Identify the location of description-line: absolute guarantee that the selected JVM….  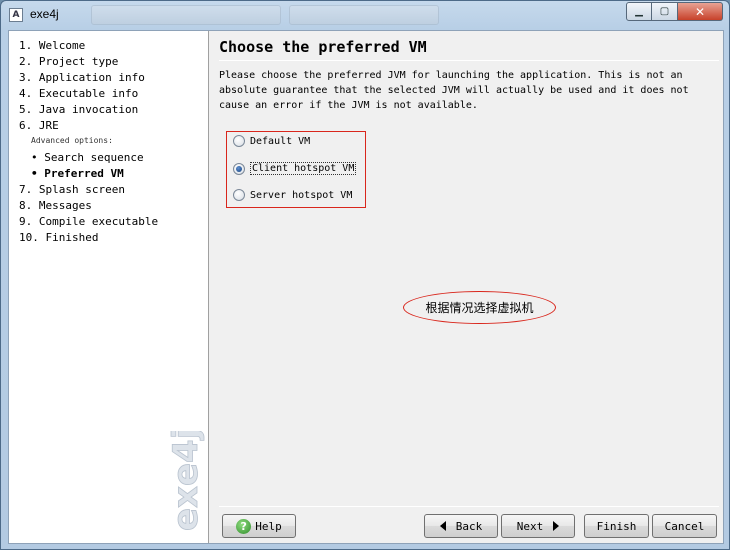
(454, 90).